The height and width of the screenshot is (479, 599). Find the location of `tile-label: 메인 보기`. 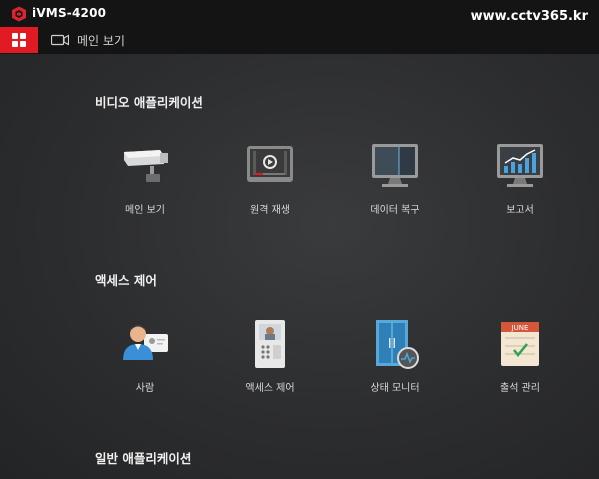

tile-label: 메인 보기 is located at coordinates (145, 210).